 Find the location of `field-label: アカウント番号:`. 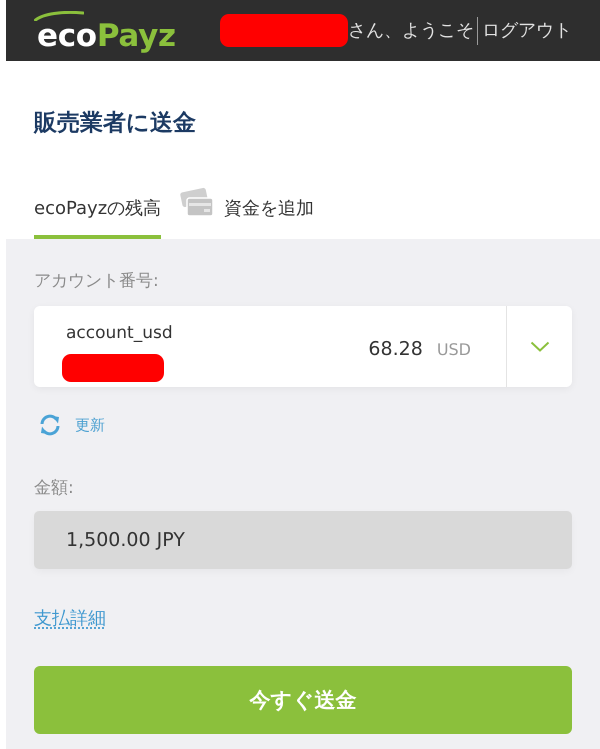

field-label: アカウント番号: is located at coordinates (97, 281).